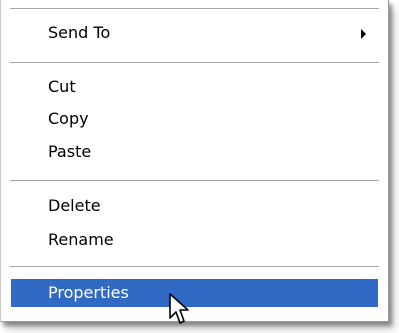 The height and width of the screenshot is (333, 399). I want to click on menu-item-properties-label: Properties, so click(88, 292).